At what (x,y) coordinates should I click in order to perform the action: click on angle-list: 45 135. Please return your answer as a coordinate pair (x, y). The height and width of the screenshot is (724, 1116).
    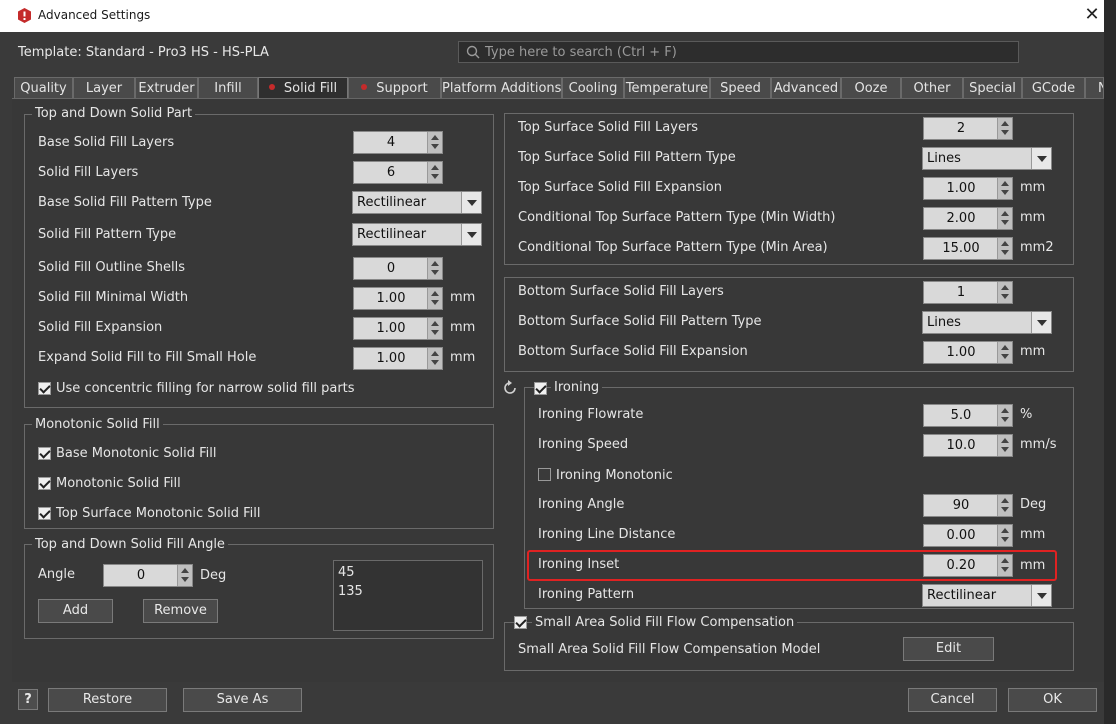
    Looking at the image, I should click on (408, 595).